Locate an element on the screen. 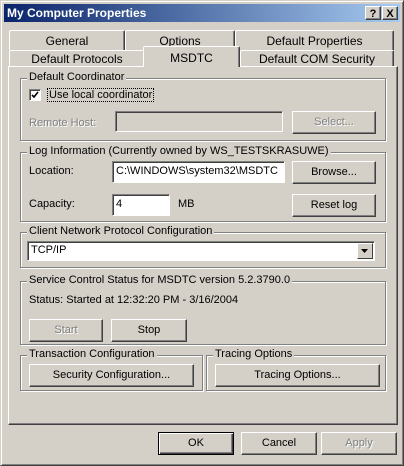  help-icon: ? is located at coordinates (373, 14).